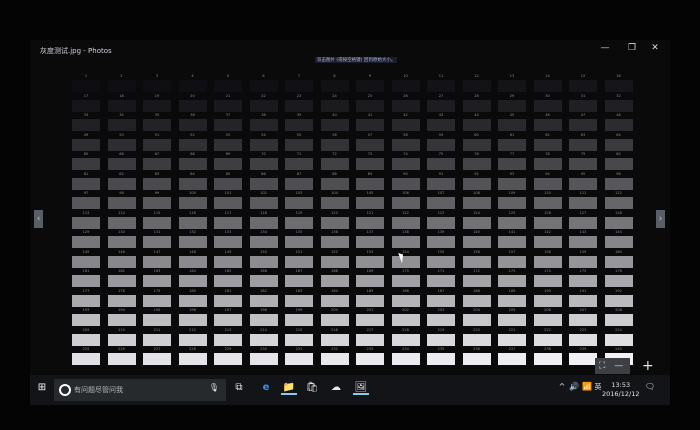  Describe the element at coordinates (122, 259) in the screenshot. I see `gray-swatch: 146` at that location.